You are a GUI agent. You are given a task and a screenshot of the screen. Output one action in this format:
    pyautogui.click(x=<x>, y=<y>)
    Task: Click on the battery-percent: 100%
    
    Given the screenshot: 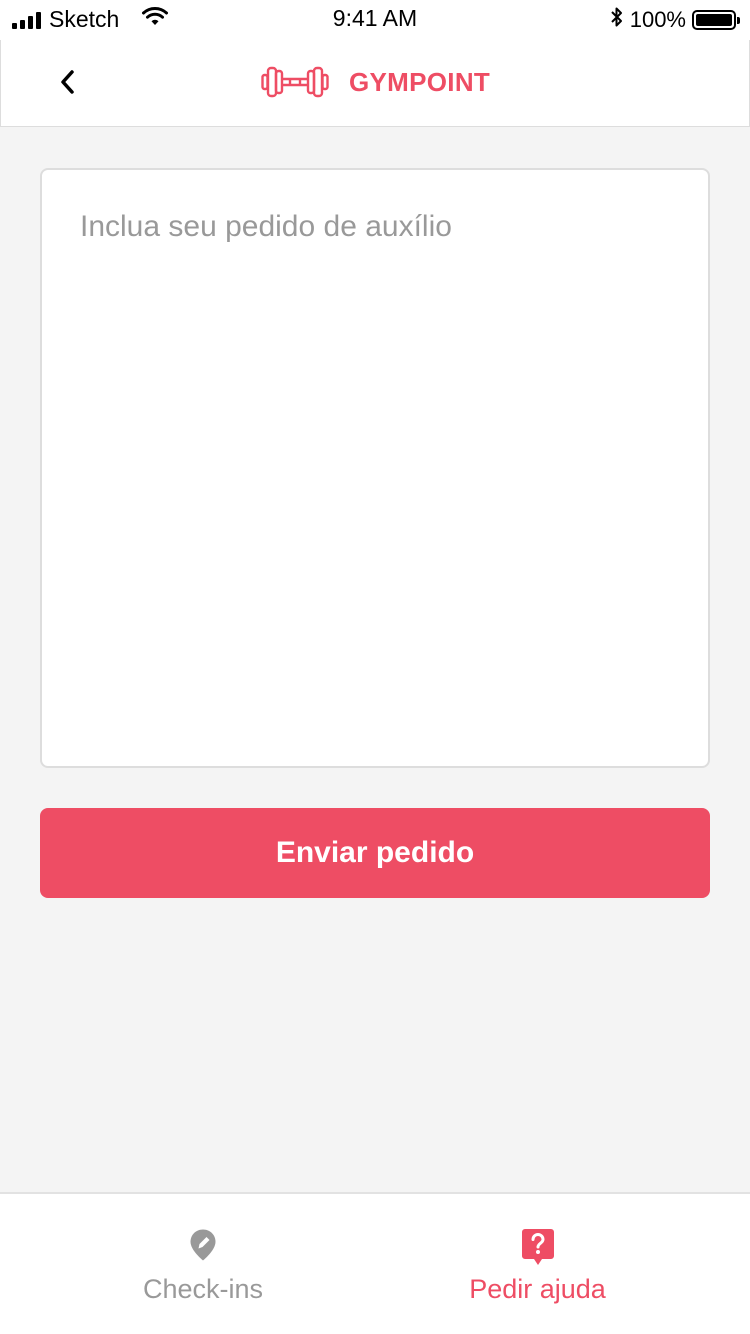 What is the action you would take?
    pyautogui.click(x=657, y=19)
    